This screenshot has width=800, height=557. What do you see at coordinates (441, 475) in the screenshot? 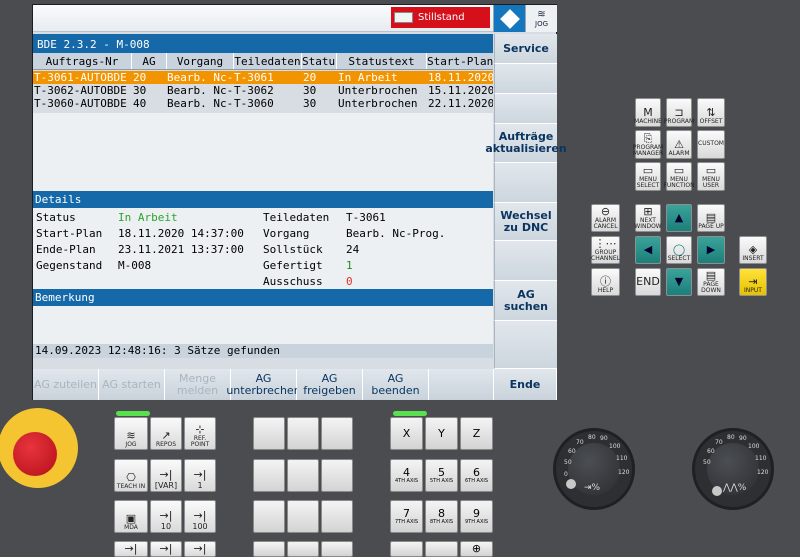
I see `axis-5-key: 5 5TH AXIS` at bounding box center [441, 475].